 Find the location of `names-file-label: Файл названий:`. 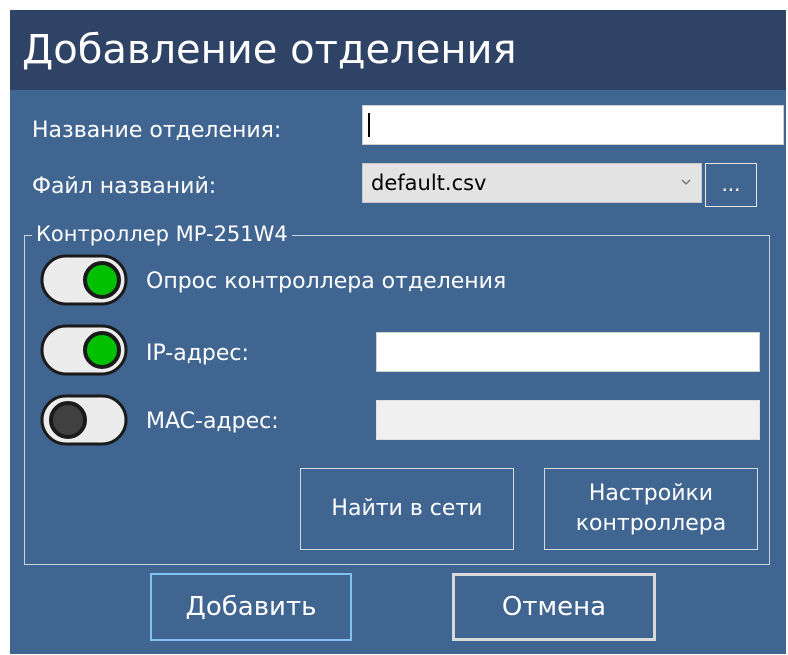

names-file-label: Файл названий: is located at coordinates (124, 186).